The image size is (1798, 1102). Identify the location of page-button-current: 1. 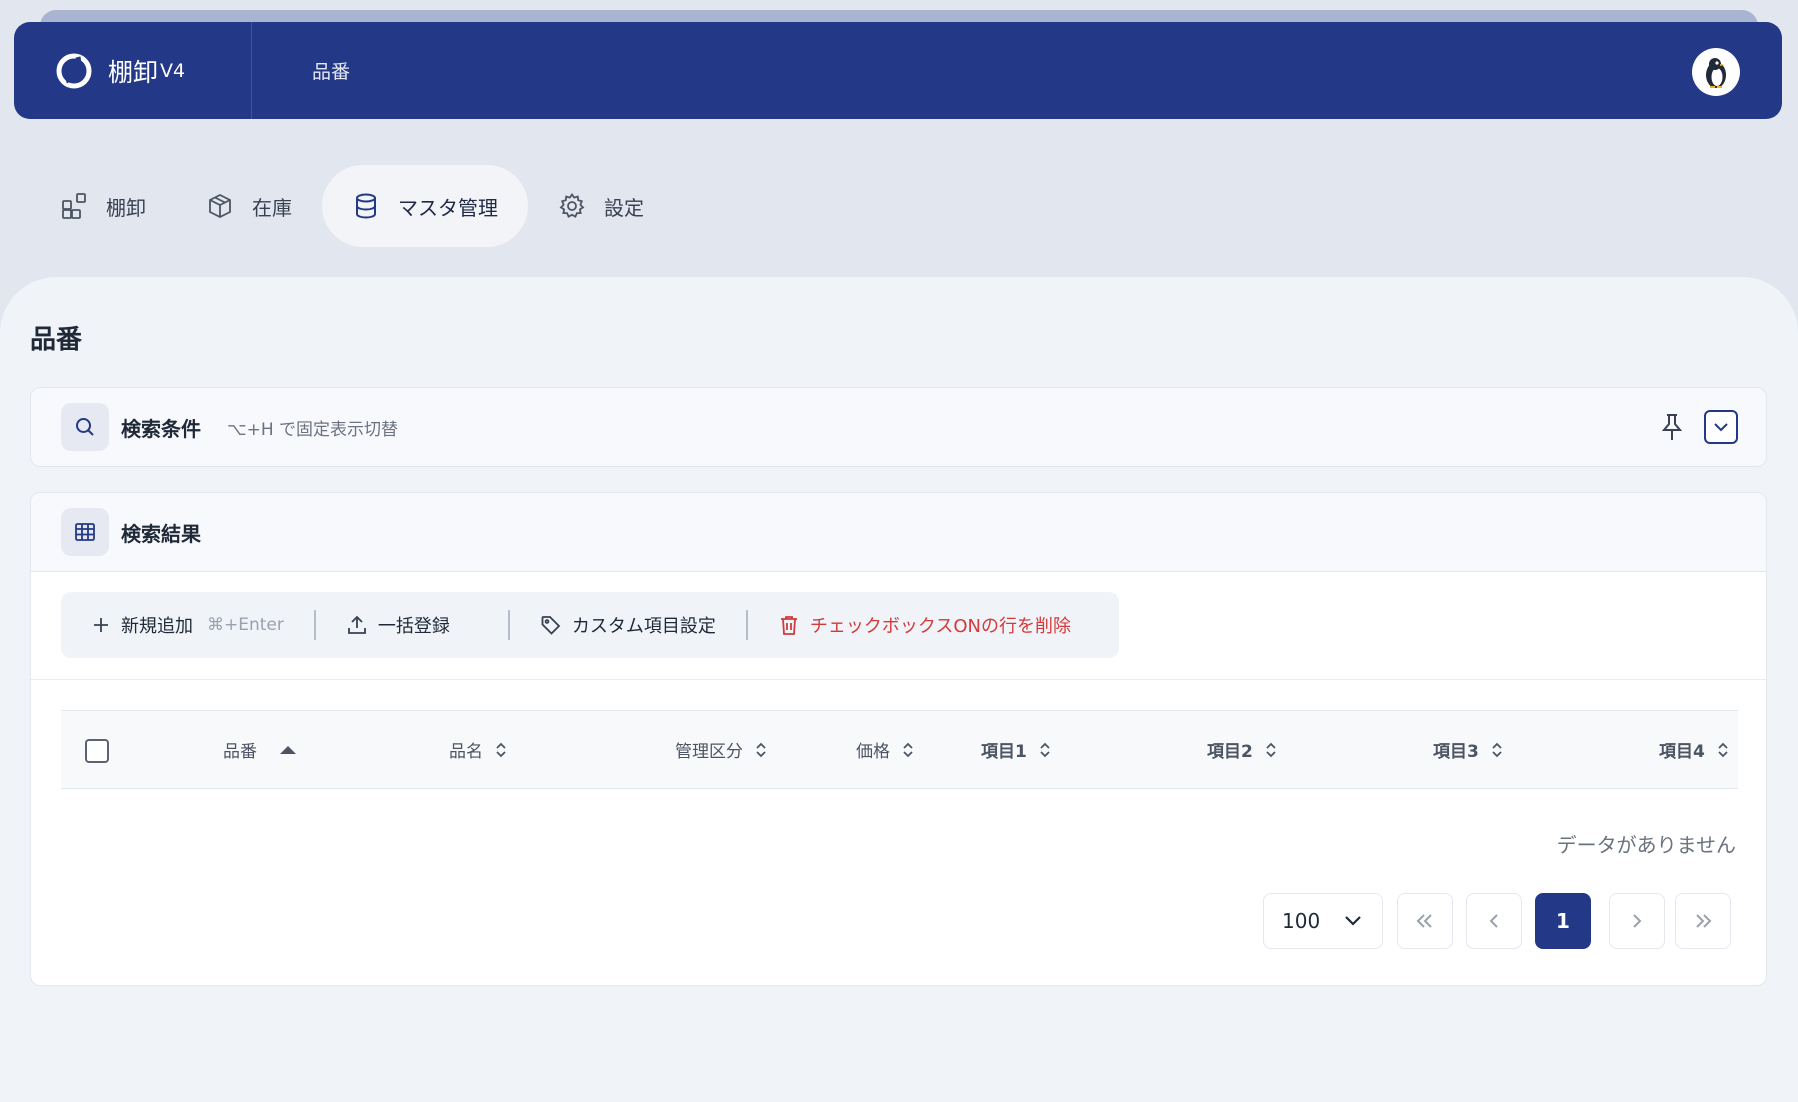
(1563, 921).